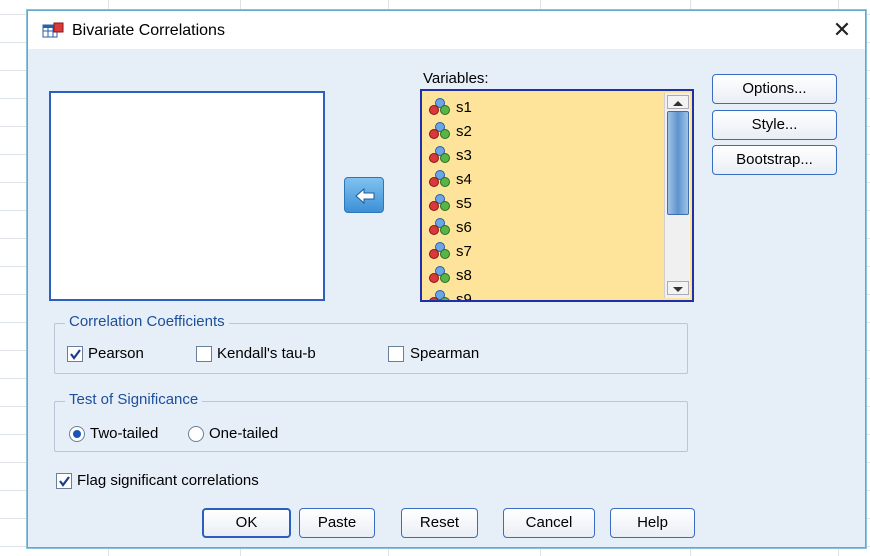 The image size is (870, 556). I want to click on scroll-down-button, so click(678, 288).